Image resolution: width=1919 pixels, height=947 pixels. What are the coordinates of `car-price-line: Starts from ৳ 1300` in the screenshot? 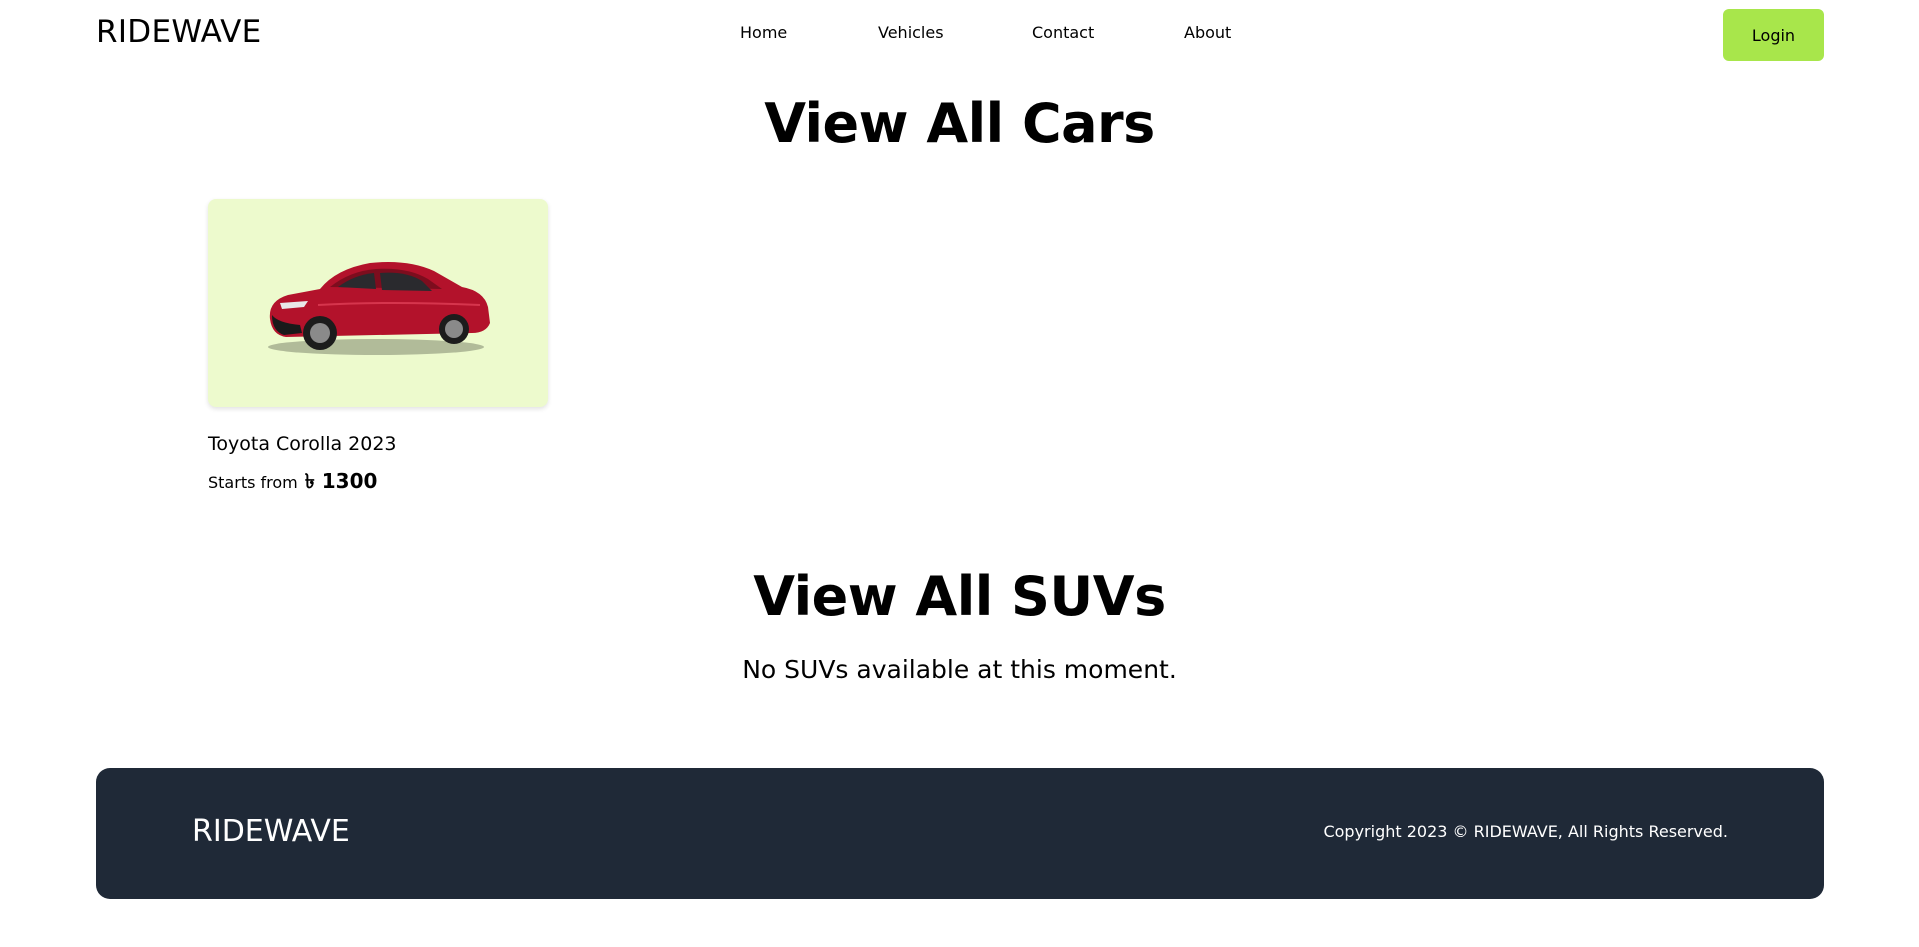 It's located at (378, 483).